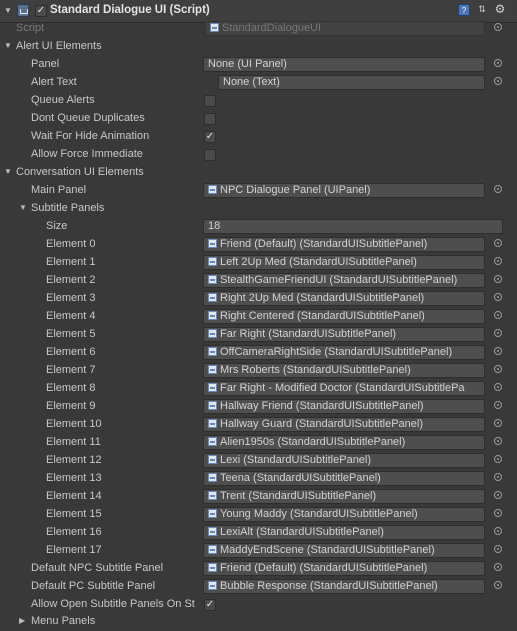  Describe the element at coordinates (210, 119) in the screenshot. I see `dont-queue-checkbox` at that location.